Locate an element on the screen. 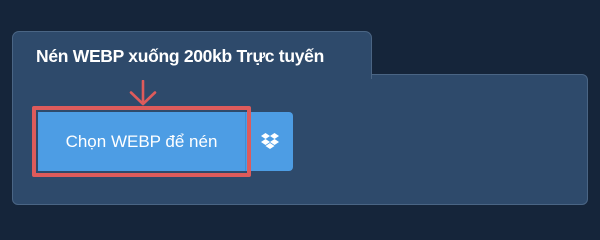 The image size is (600, 240). tool-tab: Nén WEBP xuống 200kb Trực tuyến is located at coordinates (192, 55).